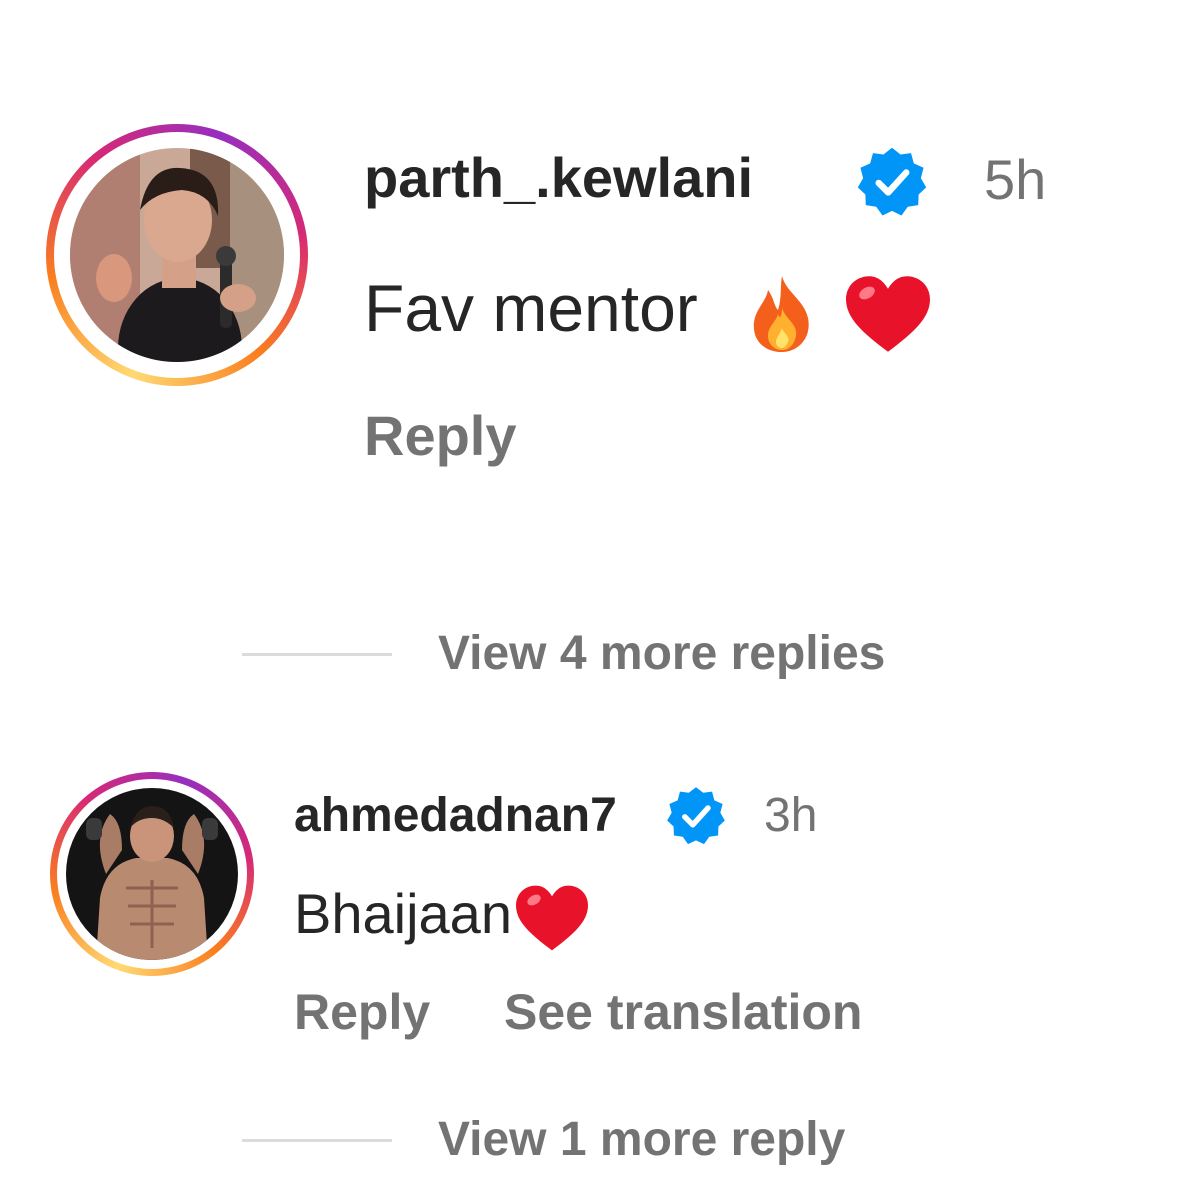 The height and width of the screenshot is (1200, 1200). Describe the element at coordinates (403, 913) in the screenshot. I see `comment-text-content: Bhaijaan` at that location.